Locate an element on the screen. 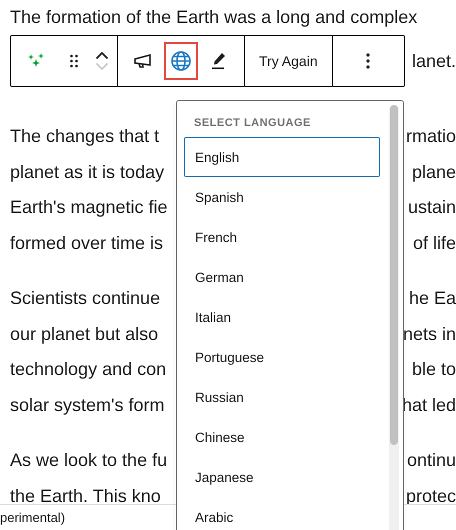 This screenshot has width=456, height=530. paragraph-text: ble to is located at coordinates (434, 369).